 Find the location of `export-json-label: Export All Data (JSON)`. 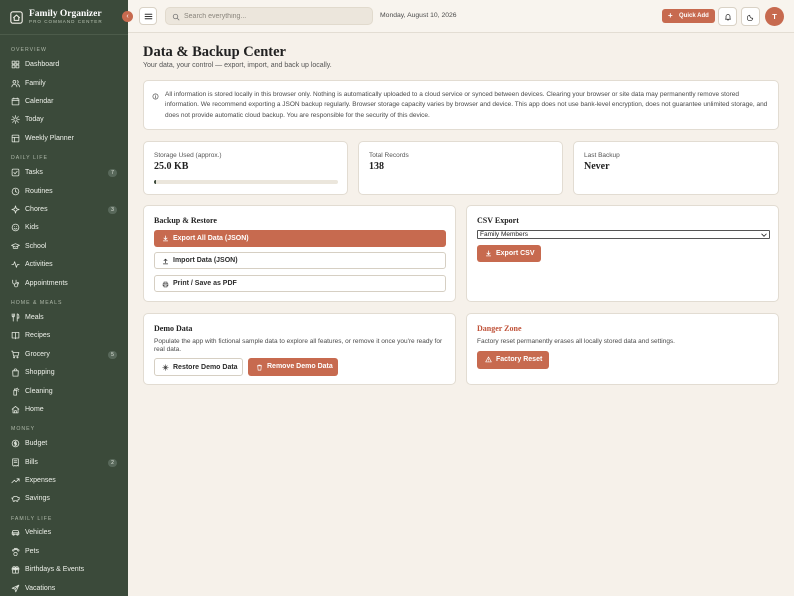

export-json-label: Export All Data (JSON) is located at coordinates (211, 238).